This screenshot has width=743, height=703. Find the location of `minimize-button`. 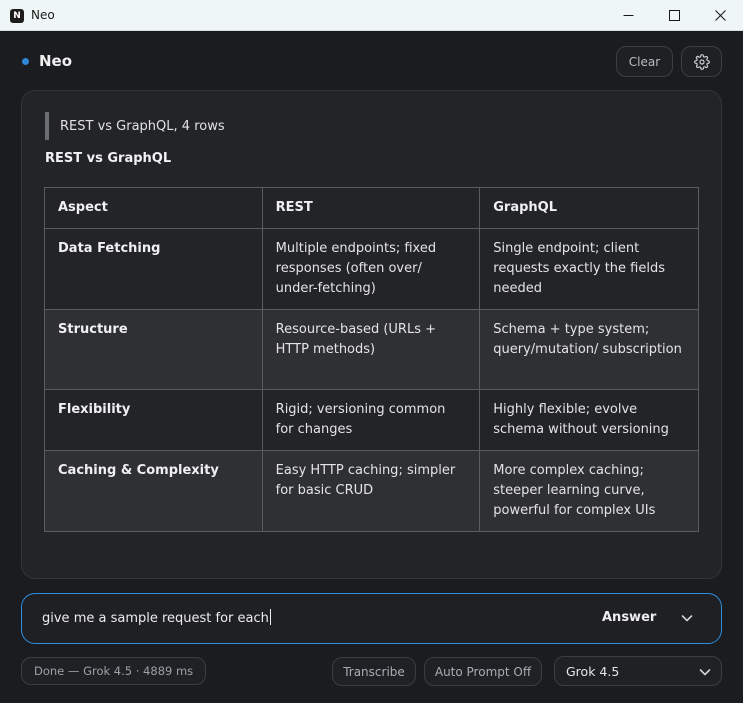

minimize-button is located at coordinates (628, 15).